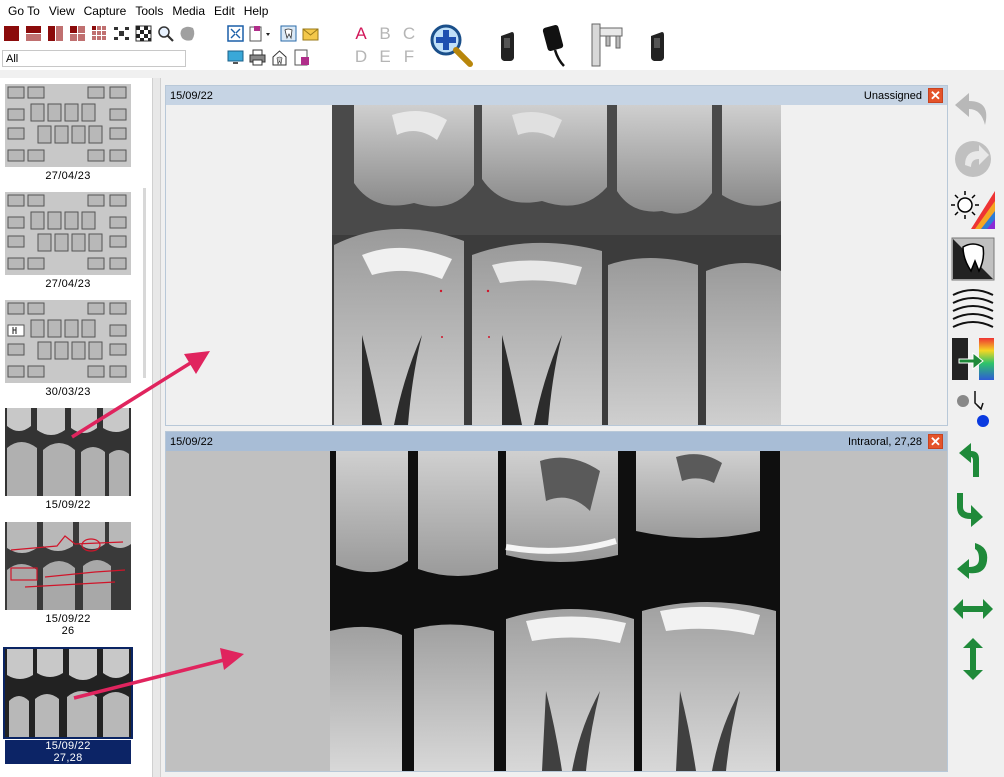 The width and height of the screenshot is (1004, 777). What do you see at coordinates (68, 392) in the screenshot?
I see `thumbnail-date: 30/03/23` at bounding box center [68, 392].